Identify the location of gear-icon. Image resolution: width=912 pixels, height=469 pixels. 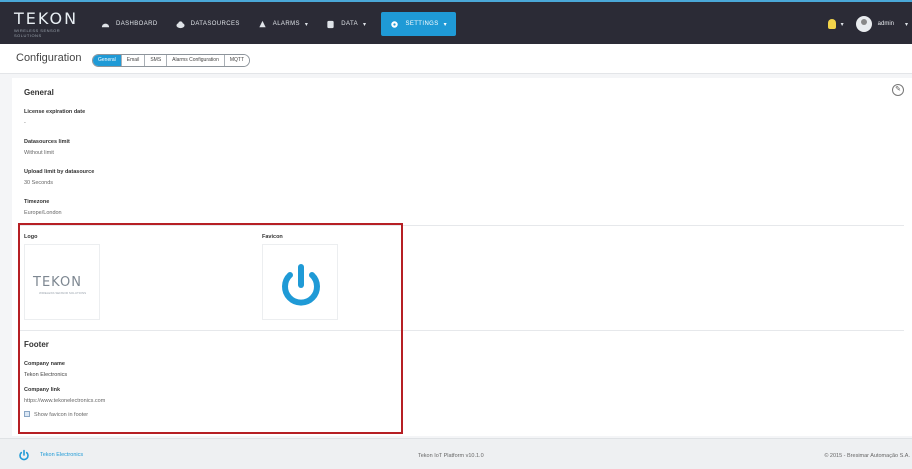
(395, 24).